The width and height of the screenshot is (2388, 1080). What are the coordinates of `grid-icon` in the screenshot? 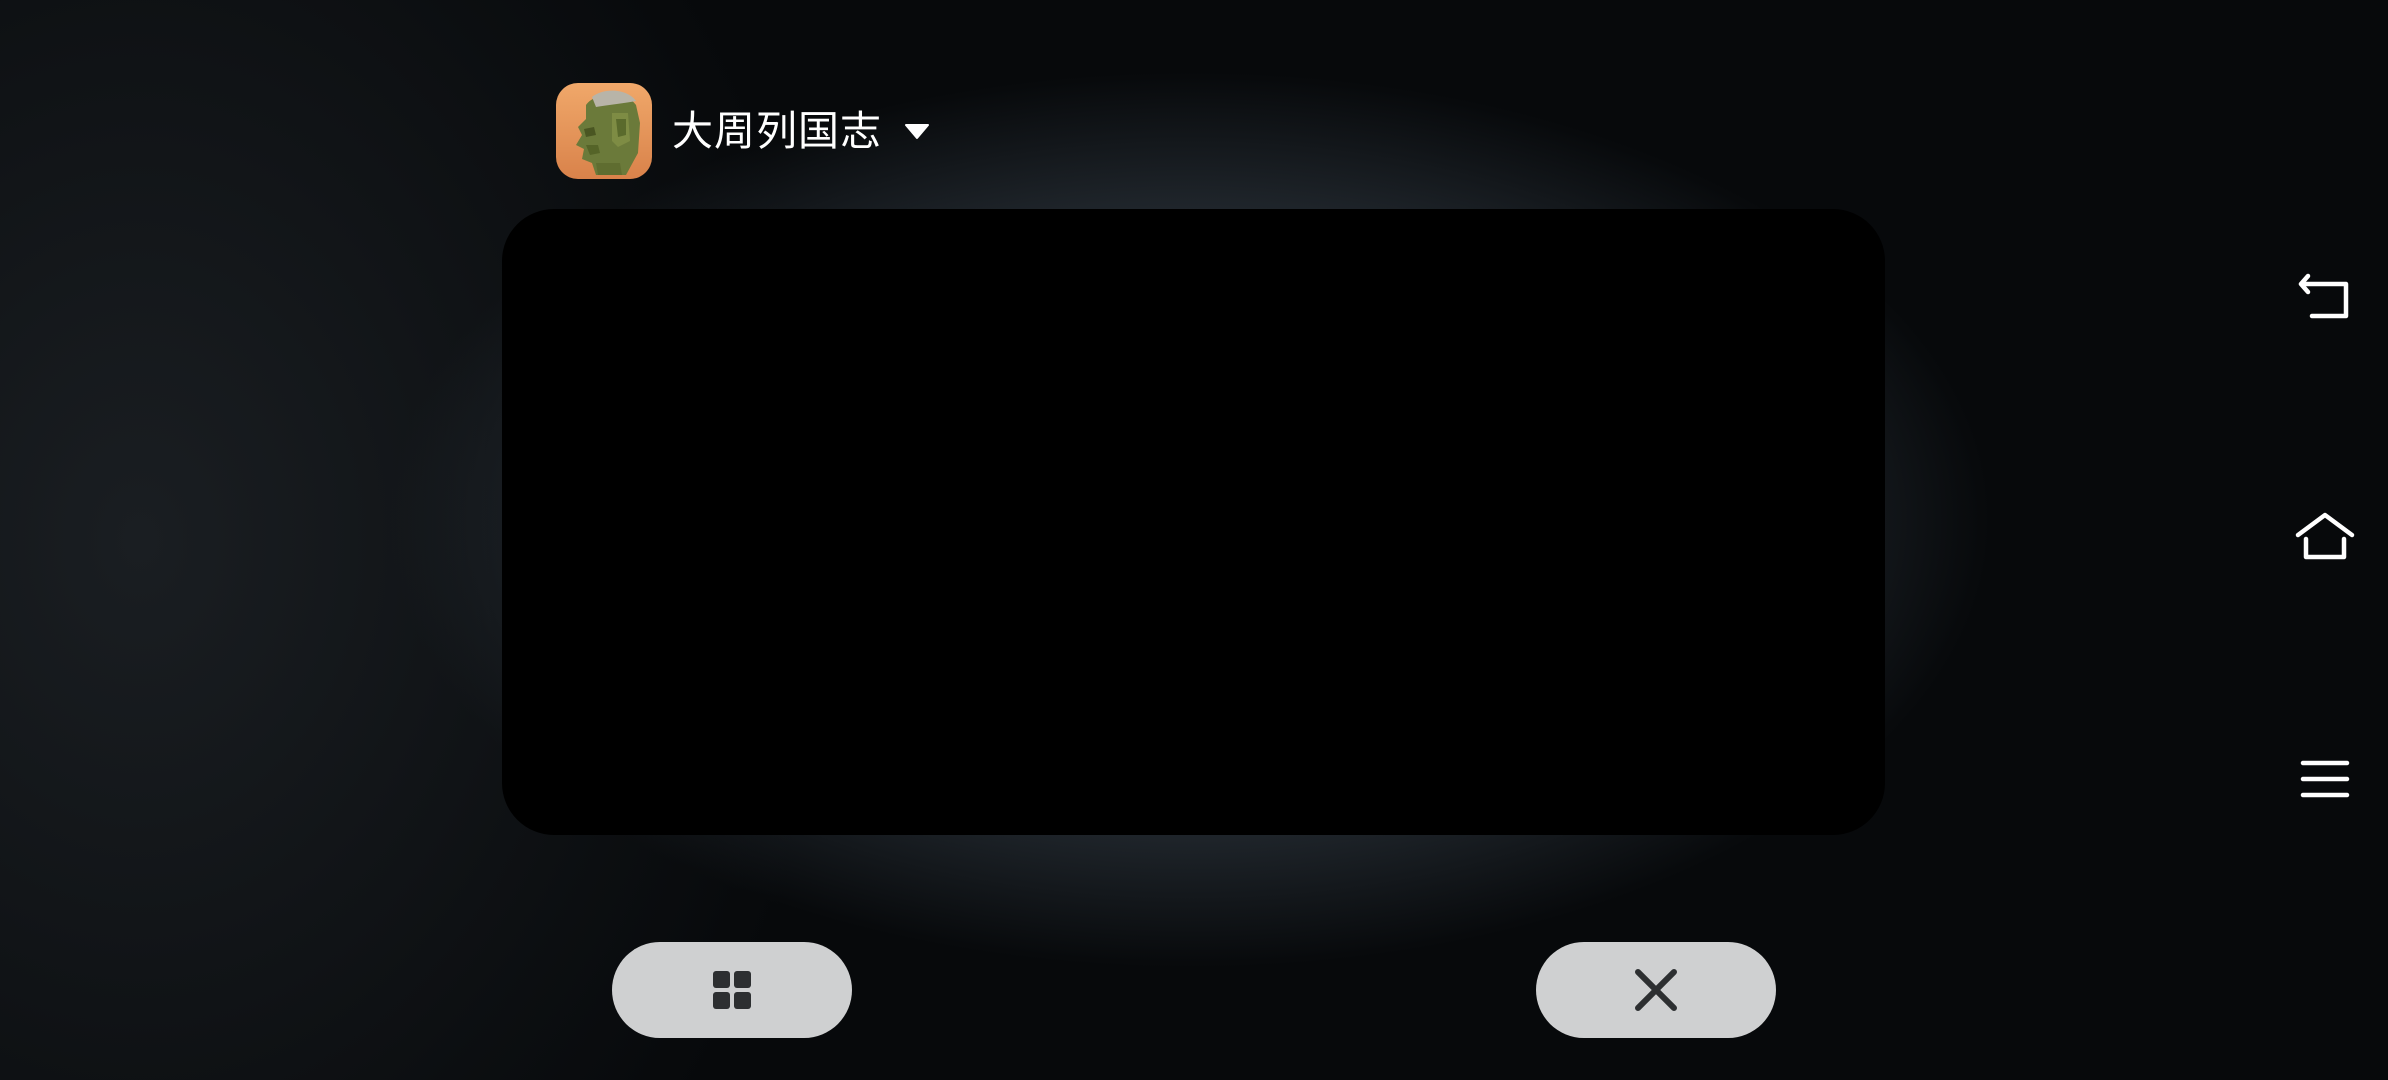 It's located at (732, 990).